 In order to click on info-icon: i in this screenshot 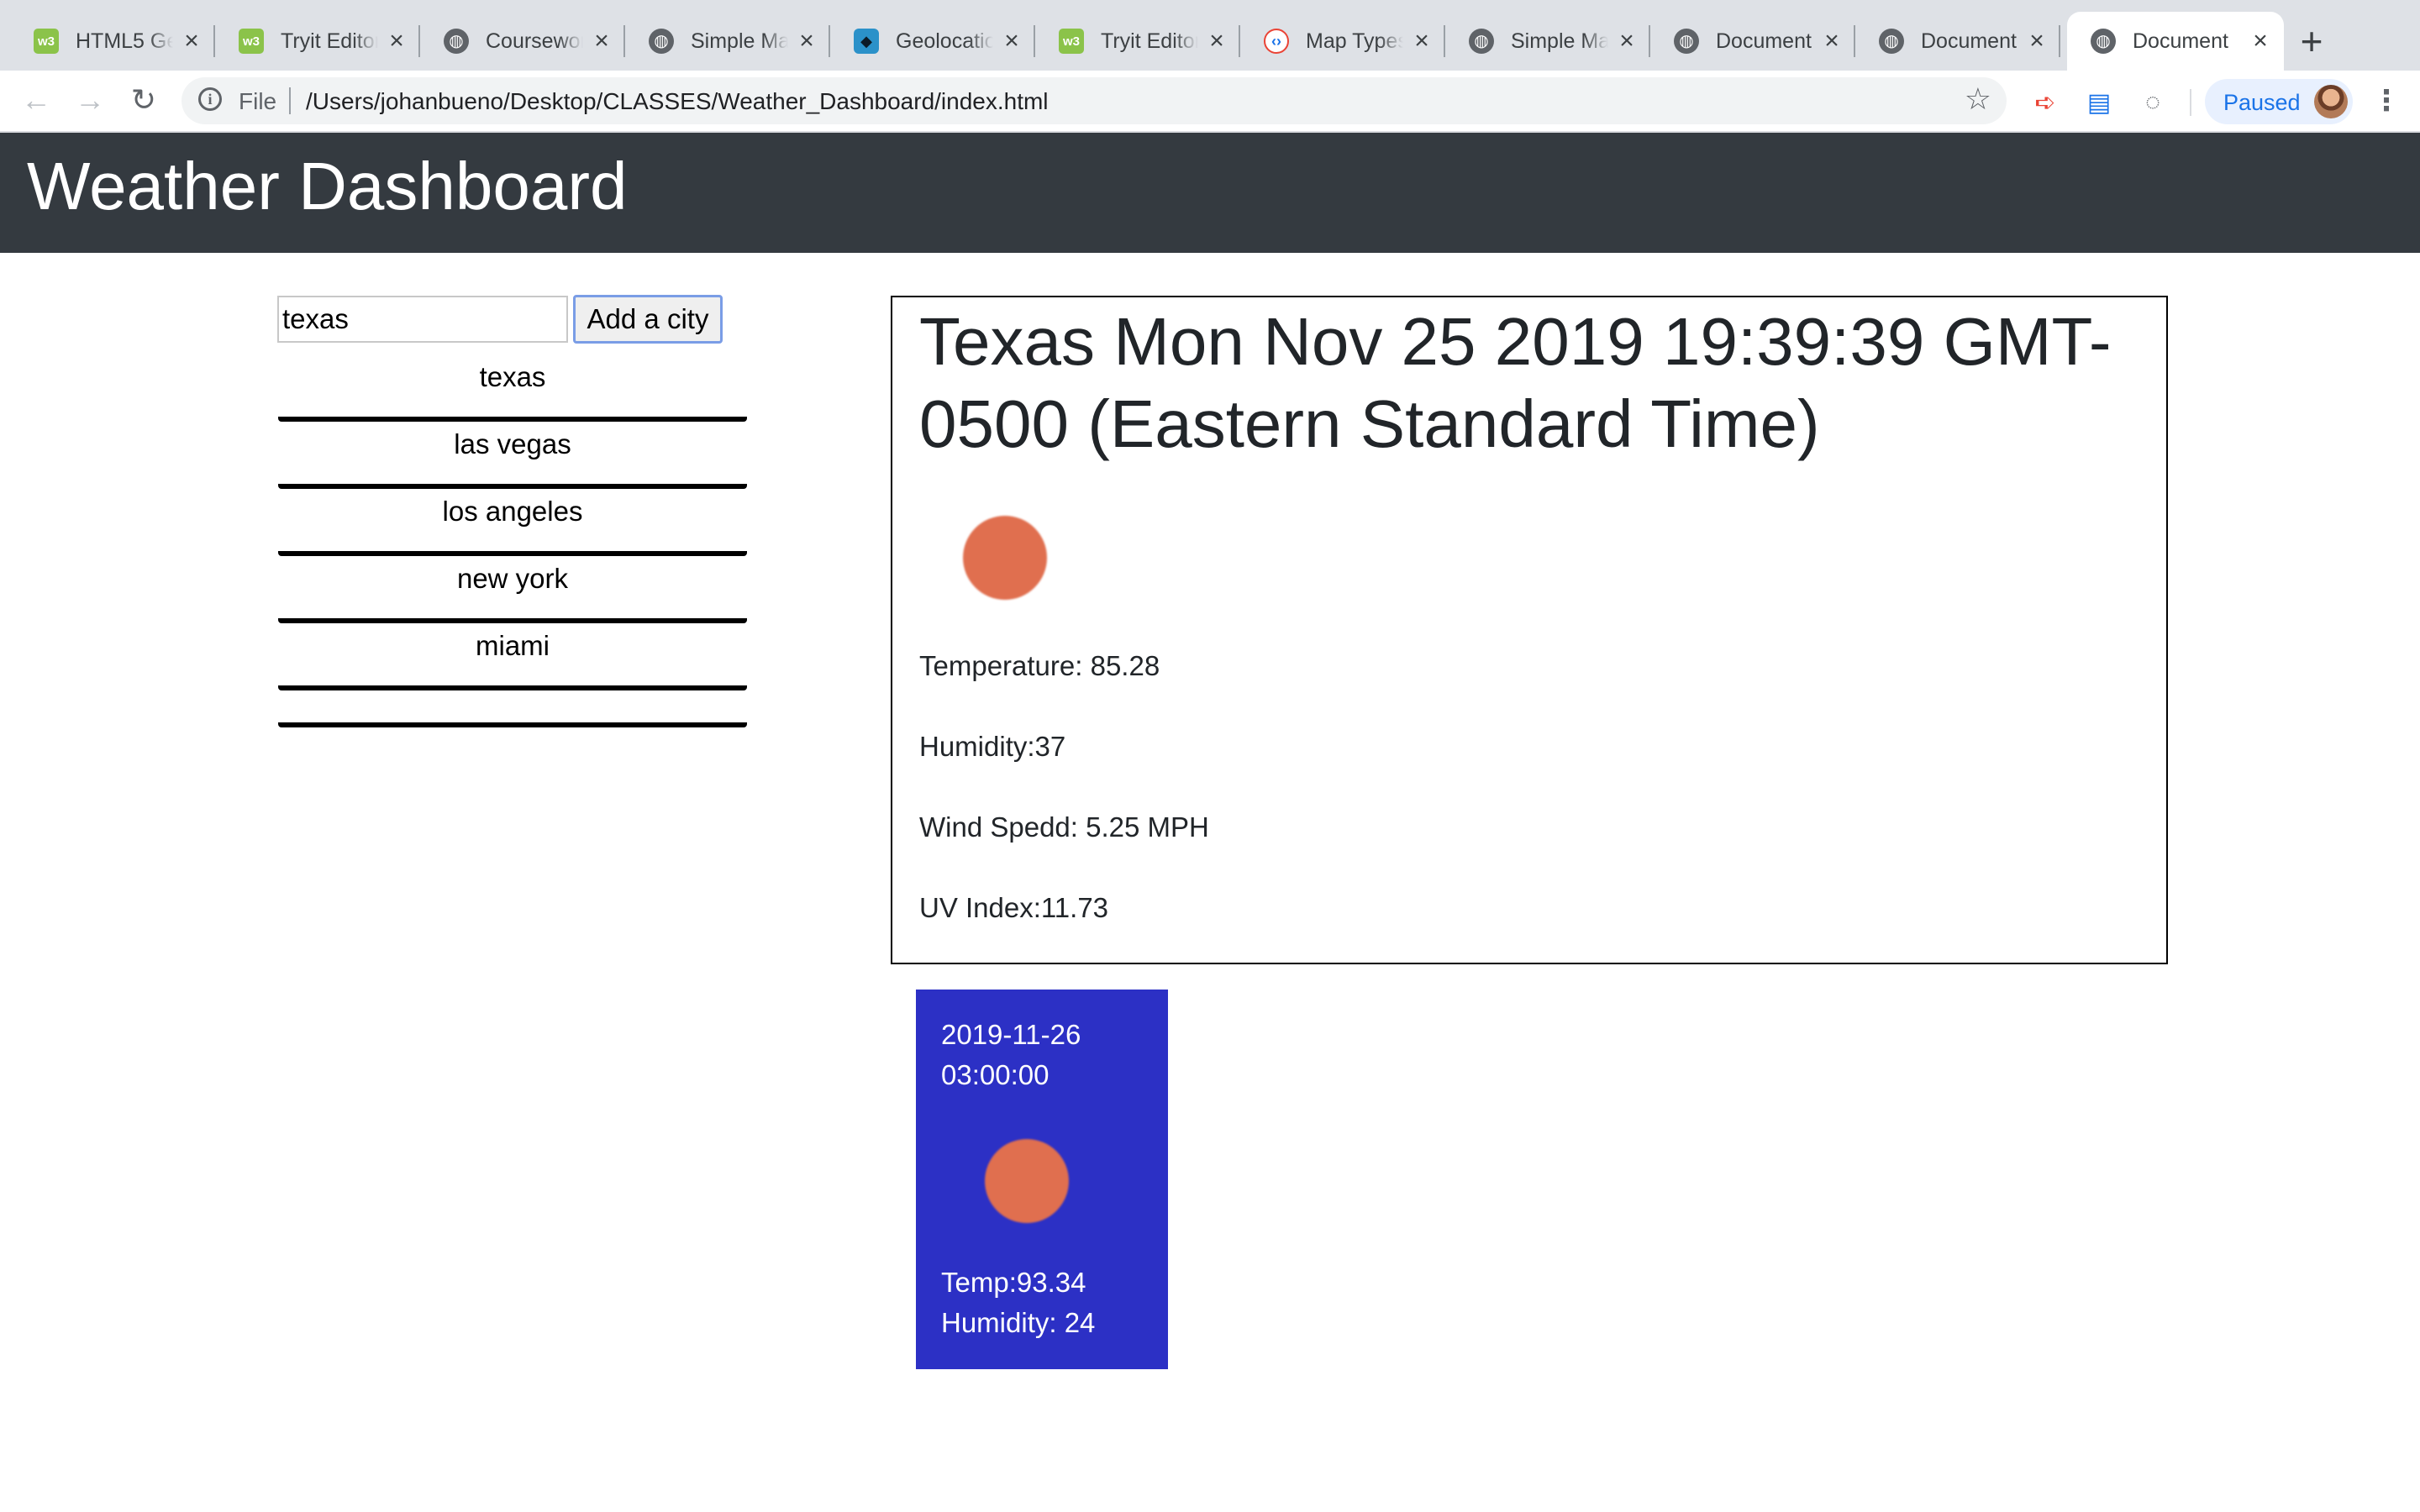, I will do `click(210, 99)`.